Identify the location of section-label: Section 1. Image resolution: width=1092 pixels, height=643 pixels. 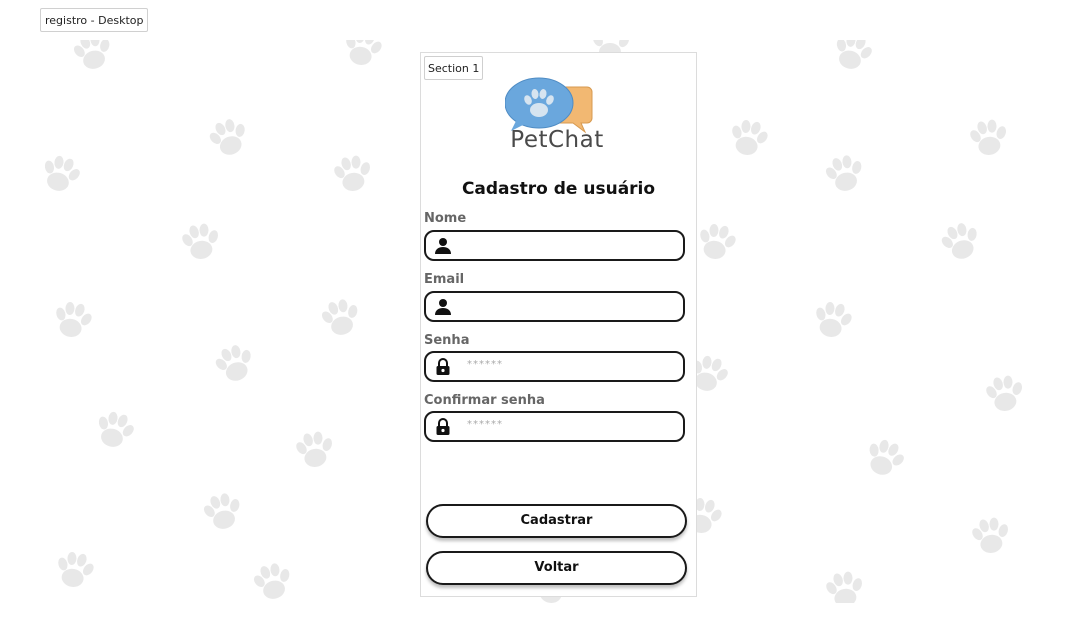
(454, 68).